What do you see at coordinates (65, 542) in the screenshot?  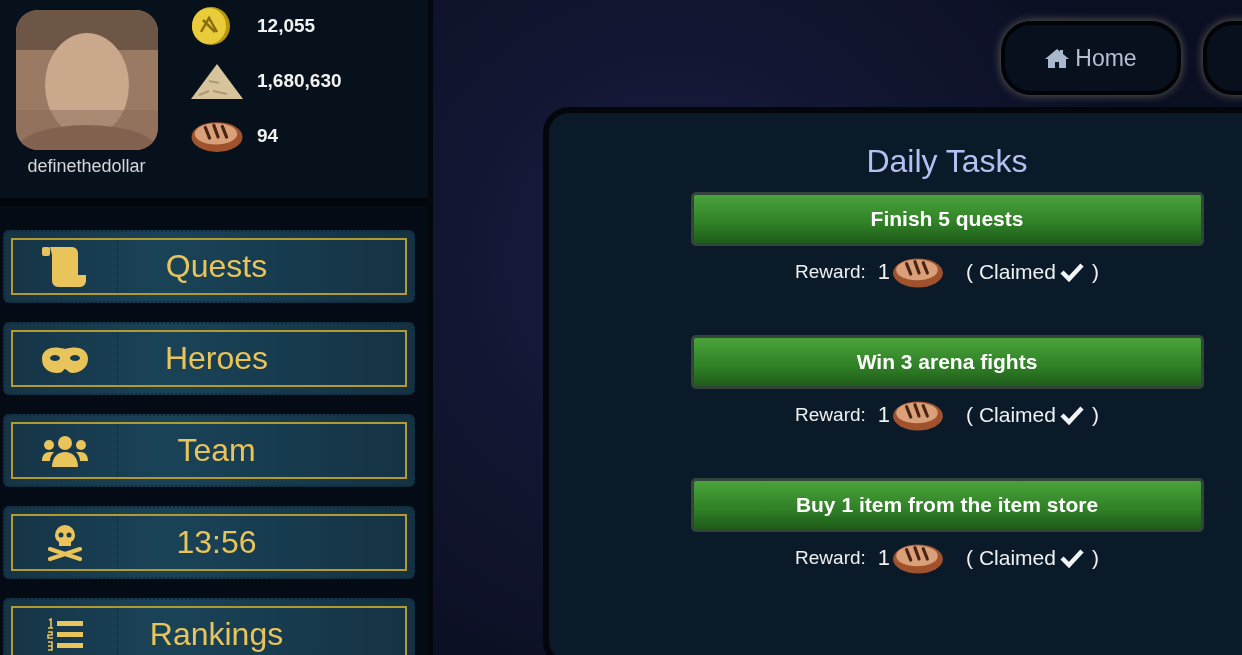 I see `skull-crossbones-icon` at bounding box center [65, 542].